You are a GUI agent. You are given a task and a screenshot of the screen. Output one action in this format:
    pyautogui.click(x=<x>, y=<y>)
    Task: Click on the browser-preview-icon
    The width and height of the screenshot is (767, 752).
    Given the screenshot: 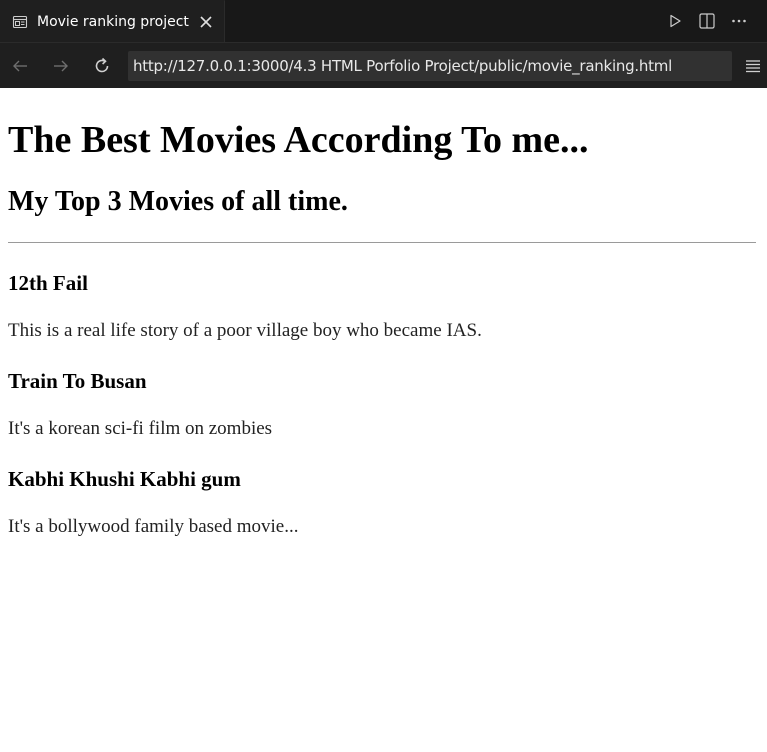 What is the action you would take?
    pyautogui.click(x=20, y=22)
    